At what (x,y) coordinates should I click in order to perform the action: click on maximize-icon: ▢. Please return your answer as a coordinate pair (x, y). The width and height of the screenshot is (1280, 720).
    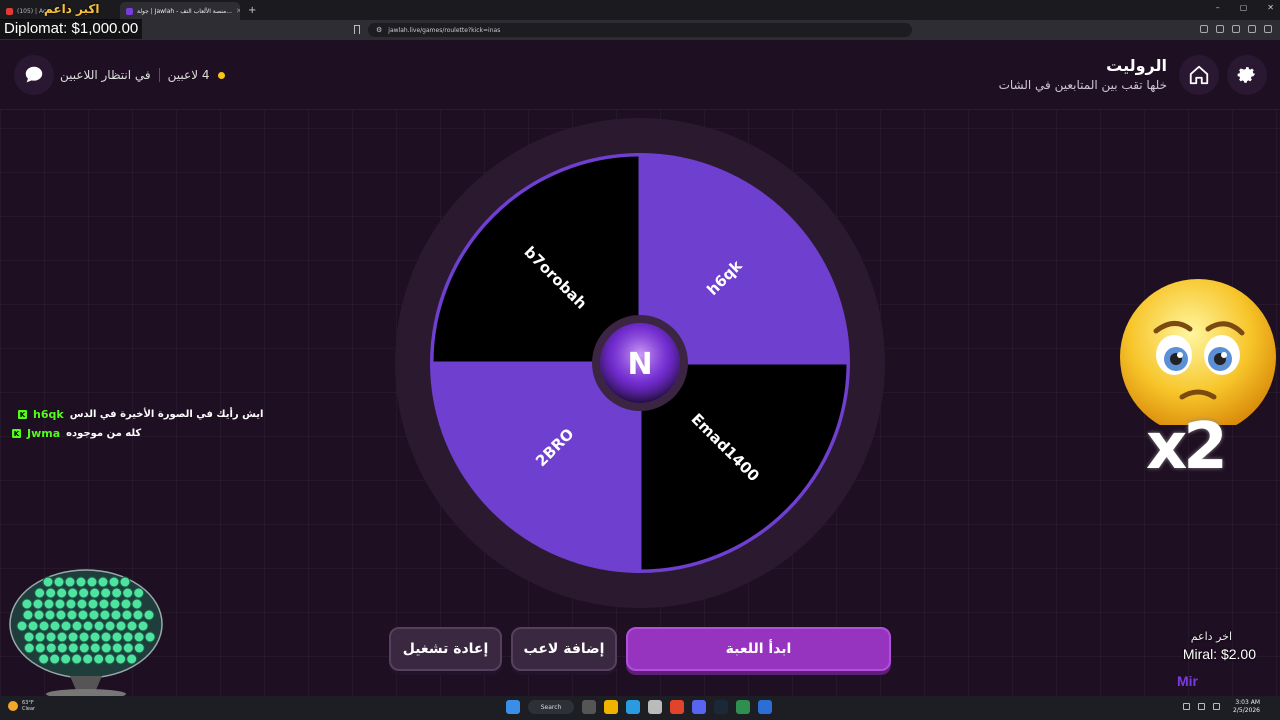
    Looking at the image, I should click on (1244, 7).